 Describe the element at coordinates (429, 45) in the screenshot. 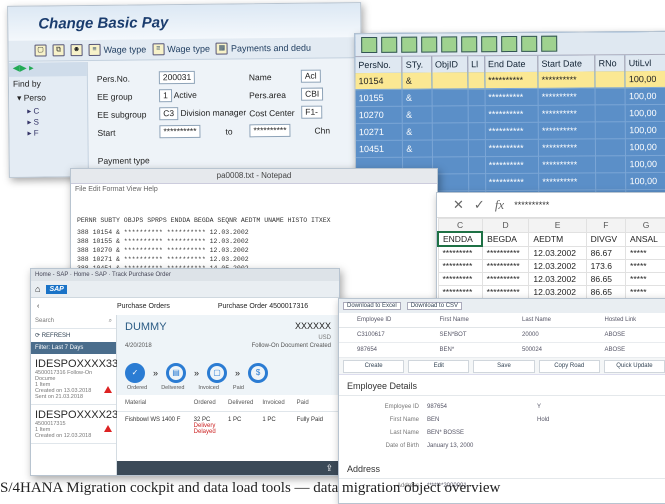

I see `print-icon` at that location.